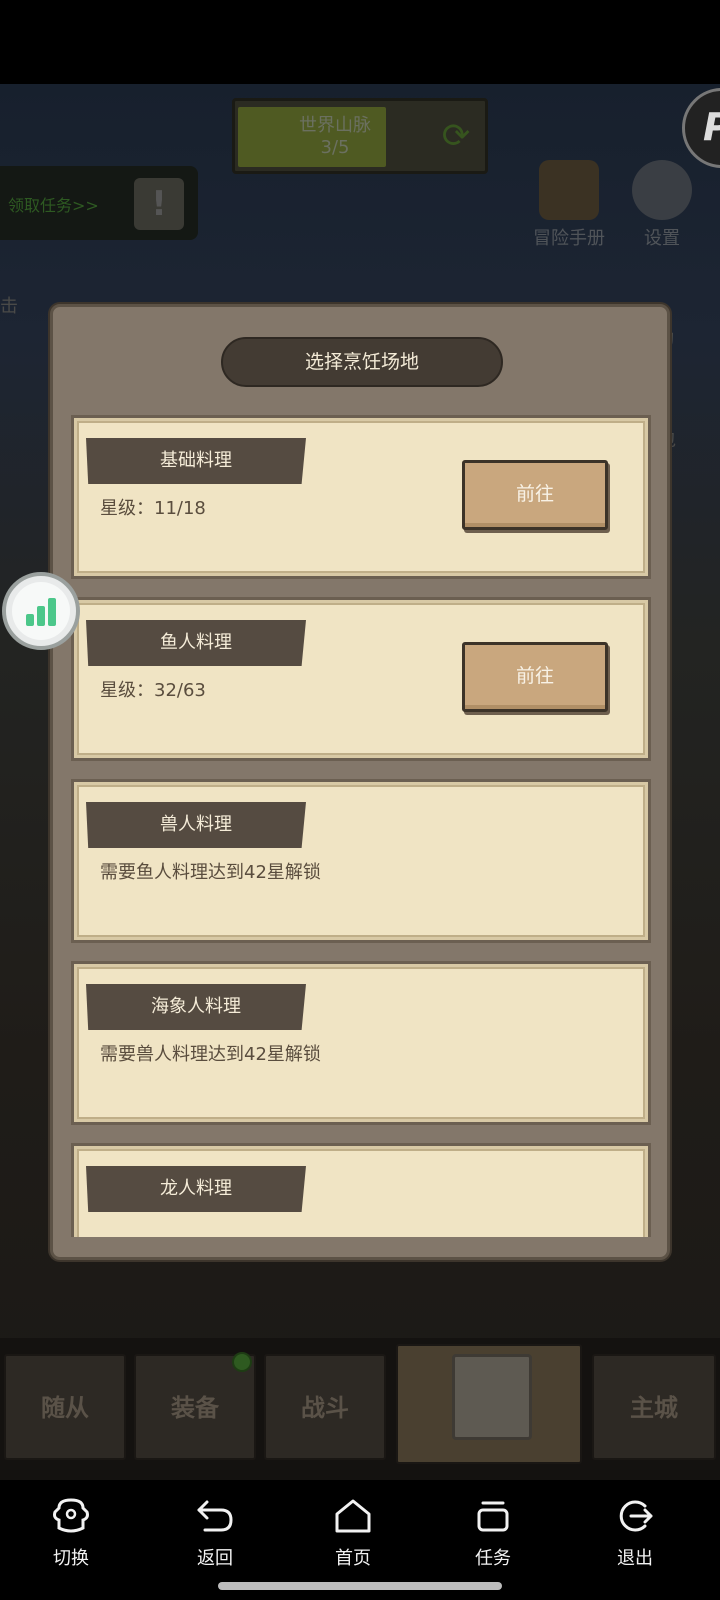 The width and height of the screenshot is (720, 1600). What do you see at coordinates (493, 1533) in the screenshot?
I see `nav-tasks: 任务` at bounding box center [493, 1533].